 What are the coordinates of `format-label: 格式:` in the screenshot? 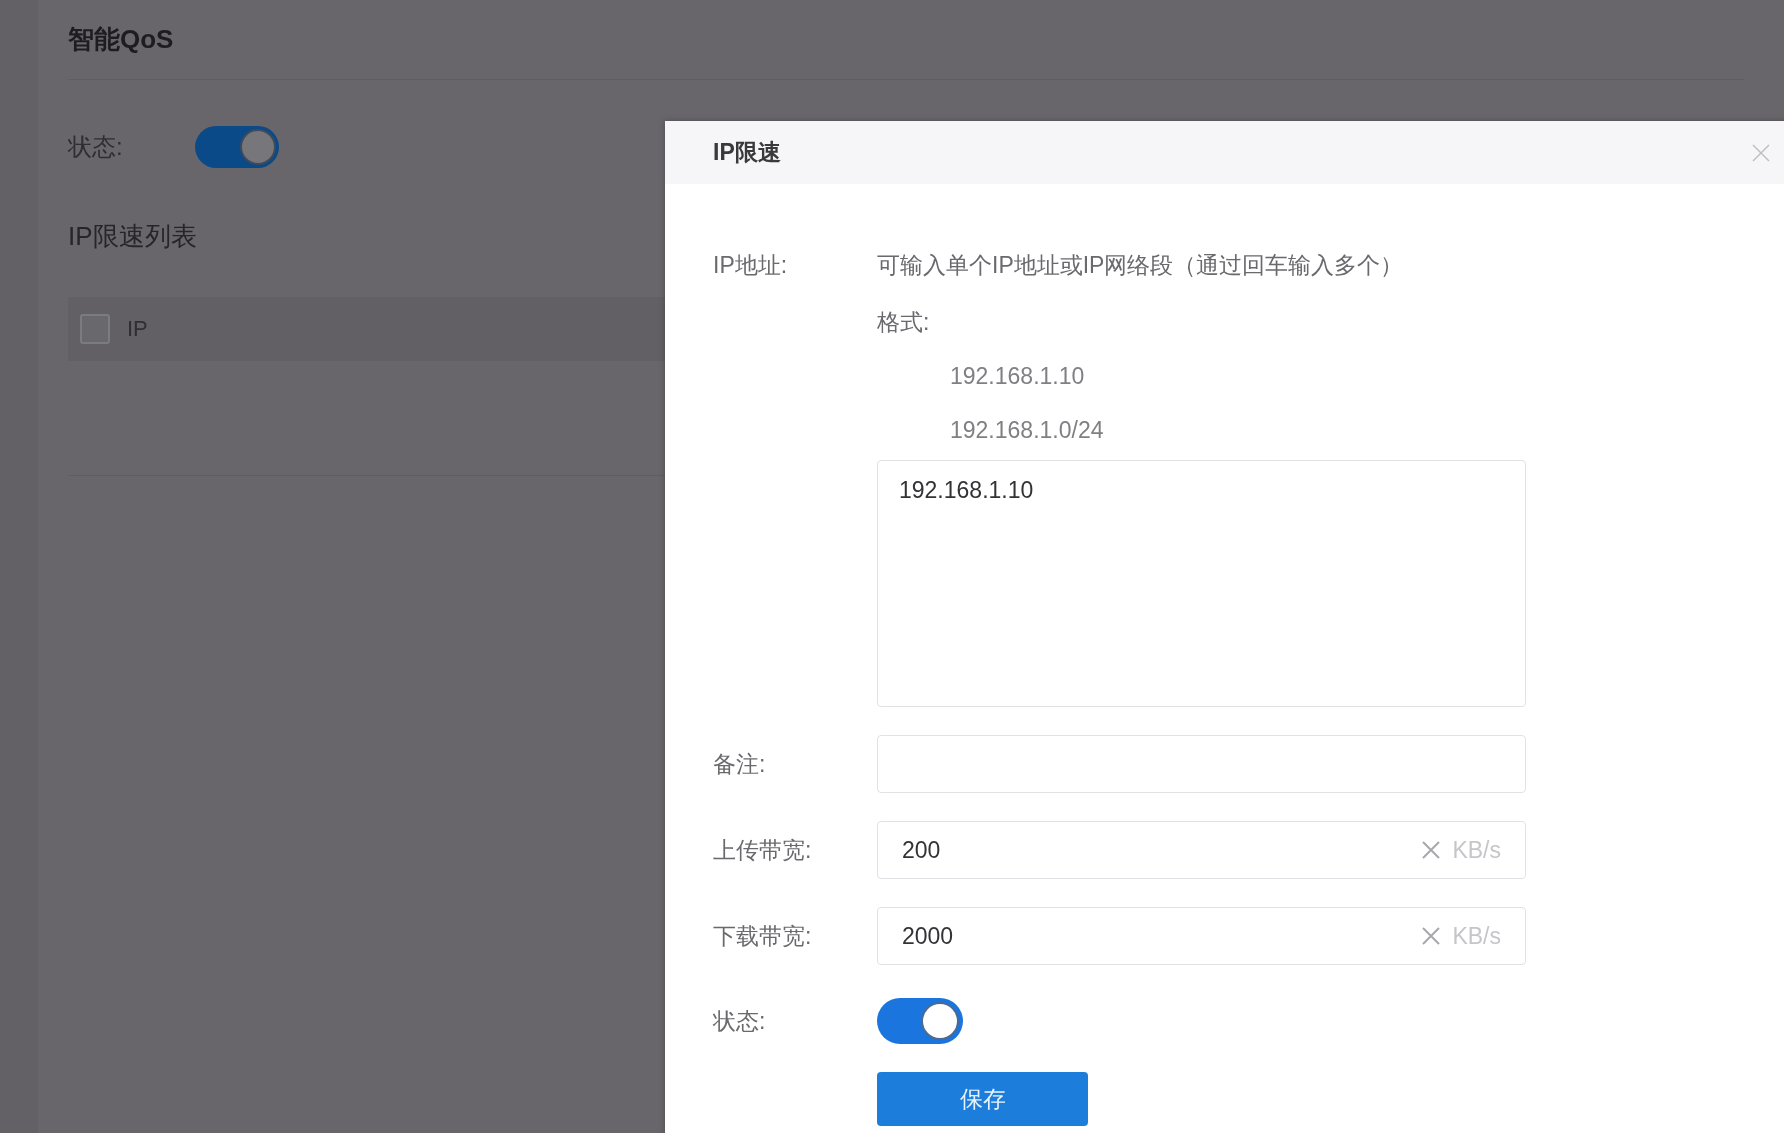 It's located at (903, 322).